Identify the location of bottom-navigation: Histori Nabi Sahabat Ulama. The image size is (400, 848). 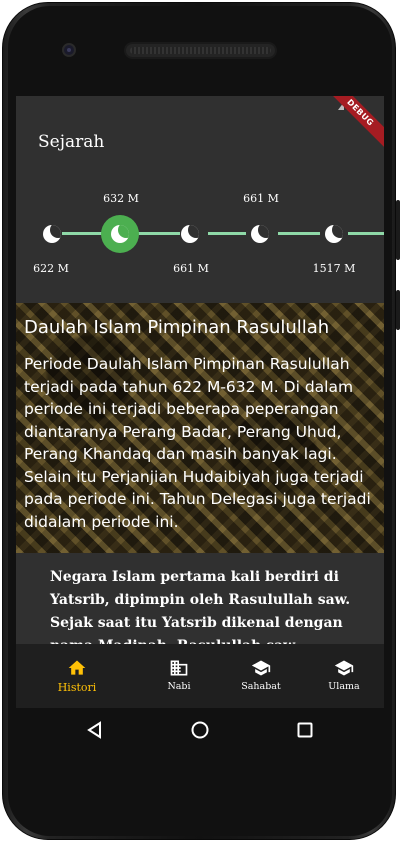
(200, 676).